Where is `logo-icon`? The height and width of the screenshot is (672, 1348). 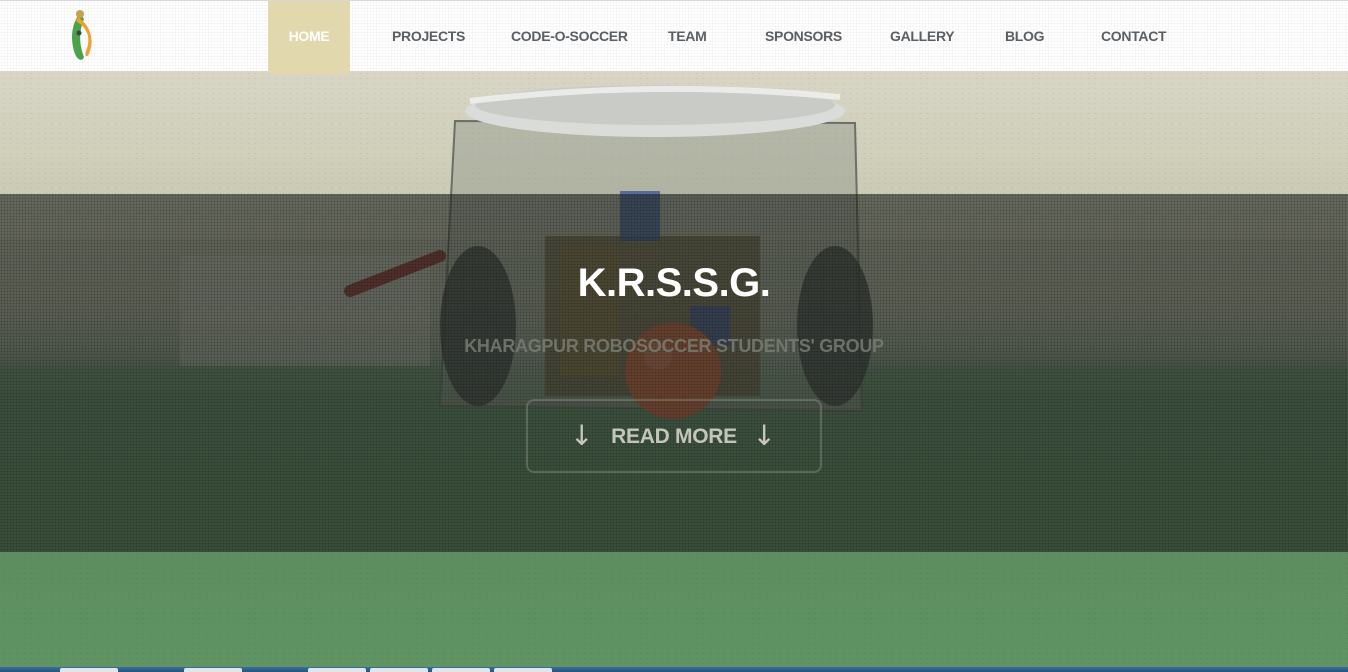 logo-icon is located at coordinates (80, 36).